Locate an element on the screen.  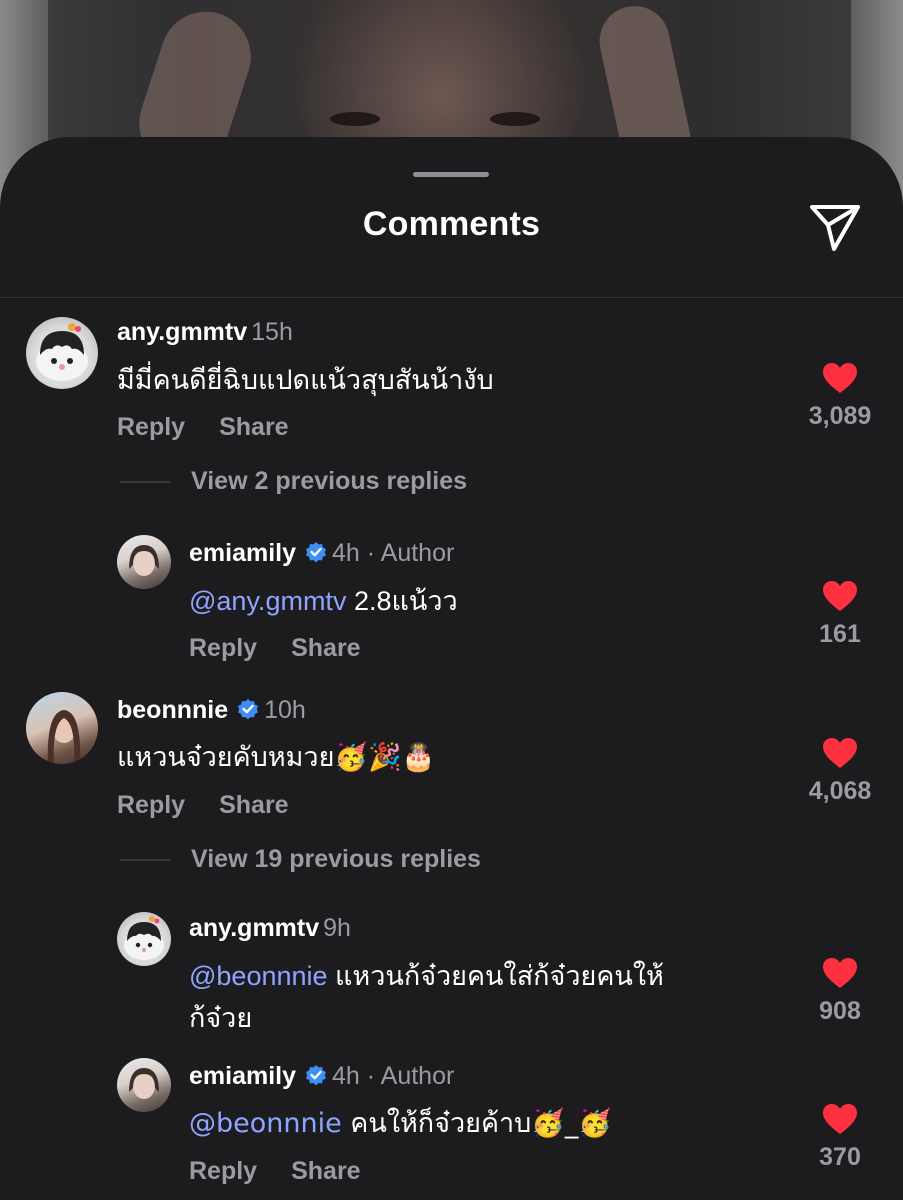
like-count: 4,068 is located at coordinates (840, 791).